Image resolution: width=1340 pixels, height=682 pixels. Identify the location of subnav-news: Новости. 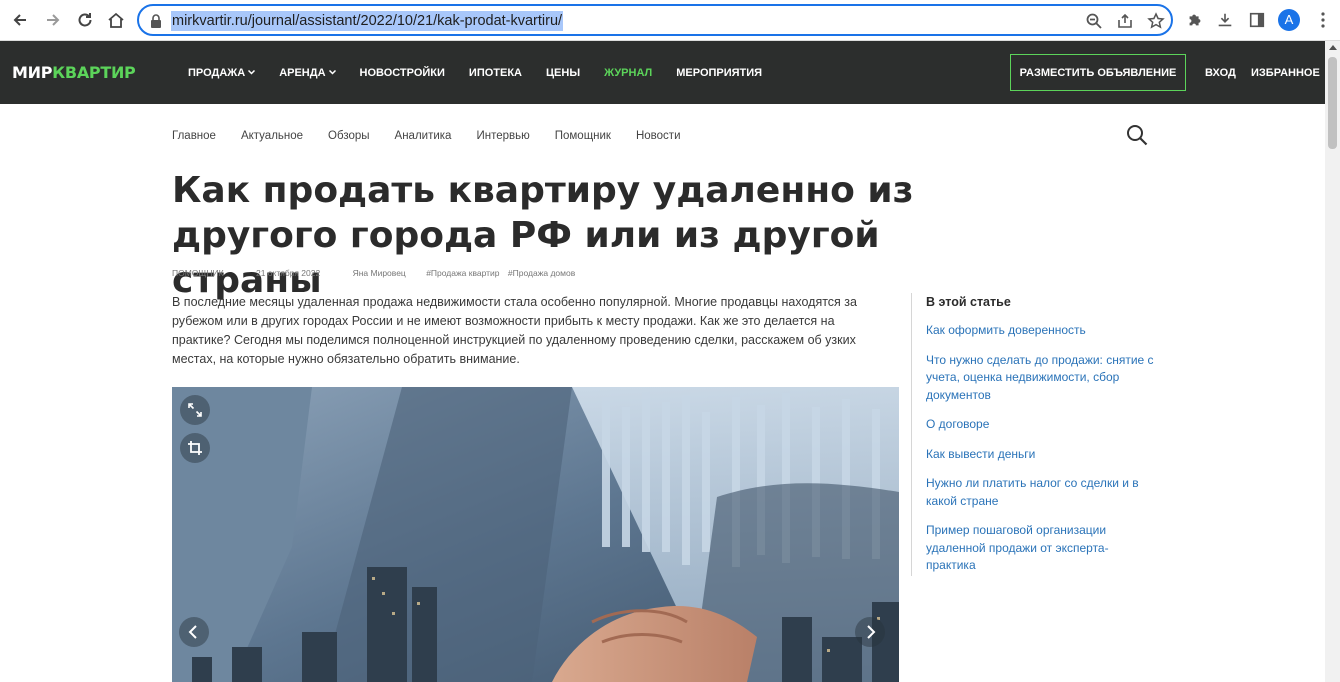
(658, 136).